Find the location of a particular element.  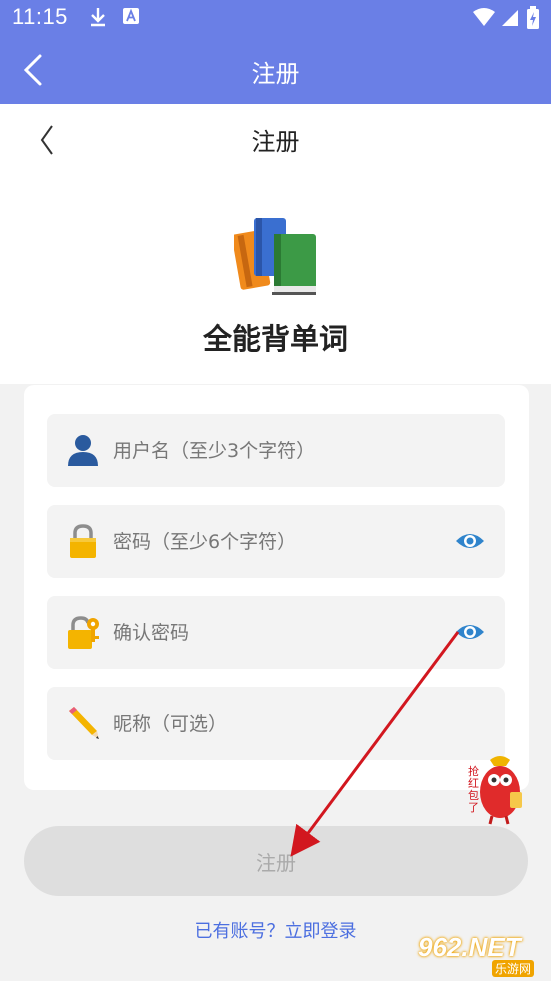

show-password-eye-icon is located at coordinates (470, 541).